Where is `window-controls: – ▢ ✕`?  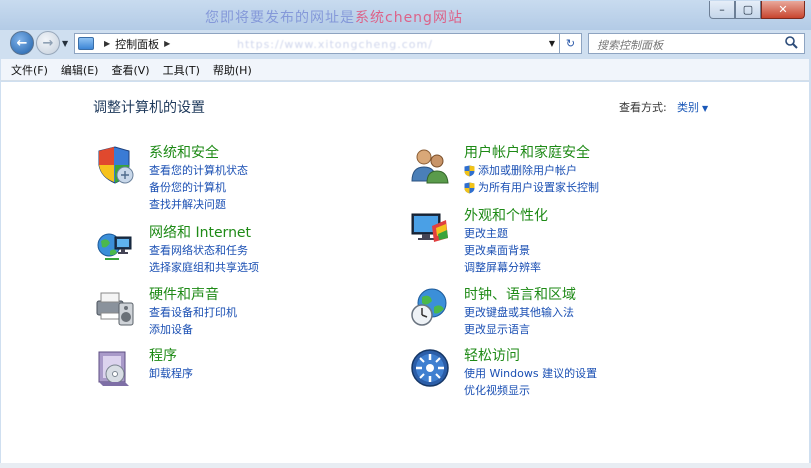
window-controls: – ▢ ✕ is located at coordinates (757, 10).